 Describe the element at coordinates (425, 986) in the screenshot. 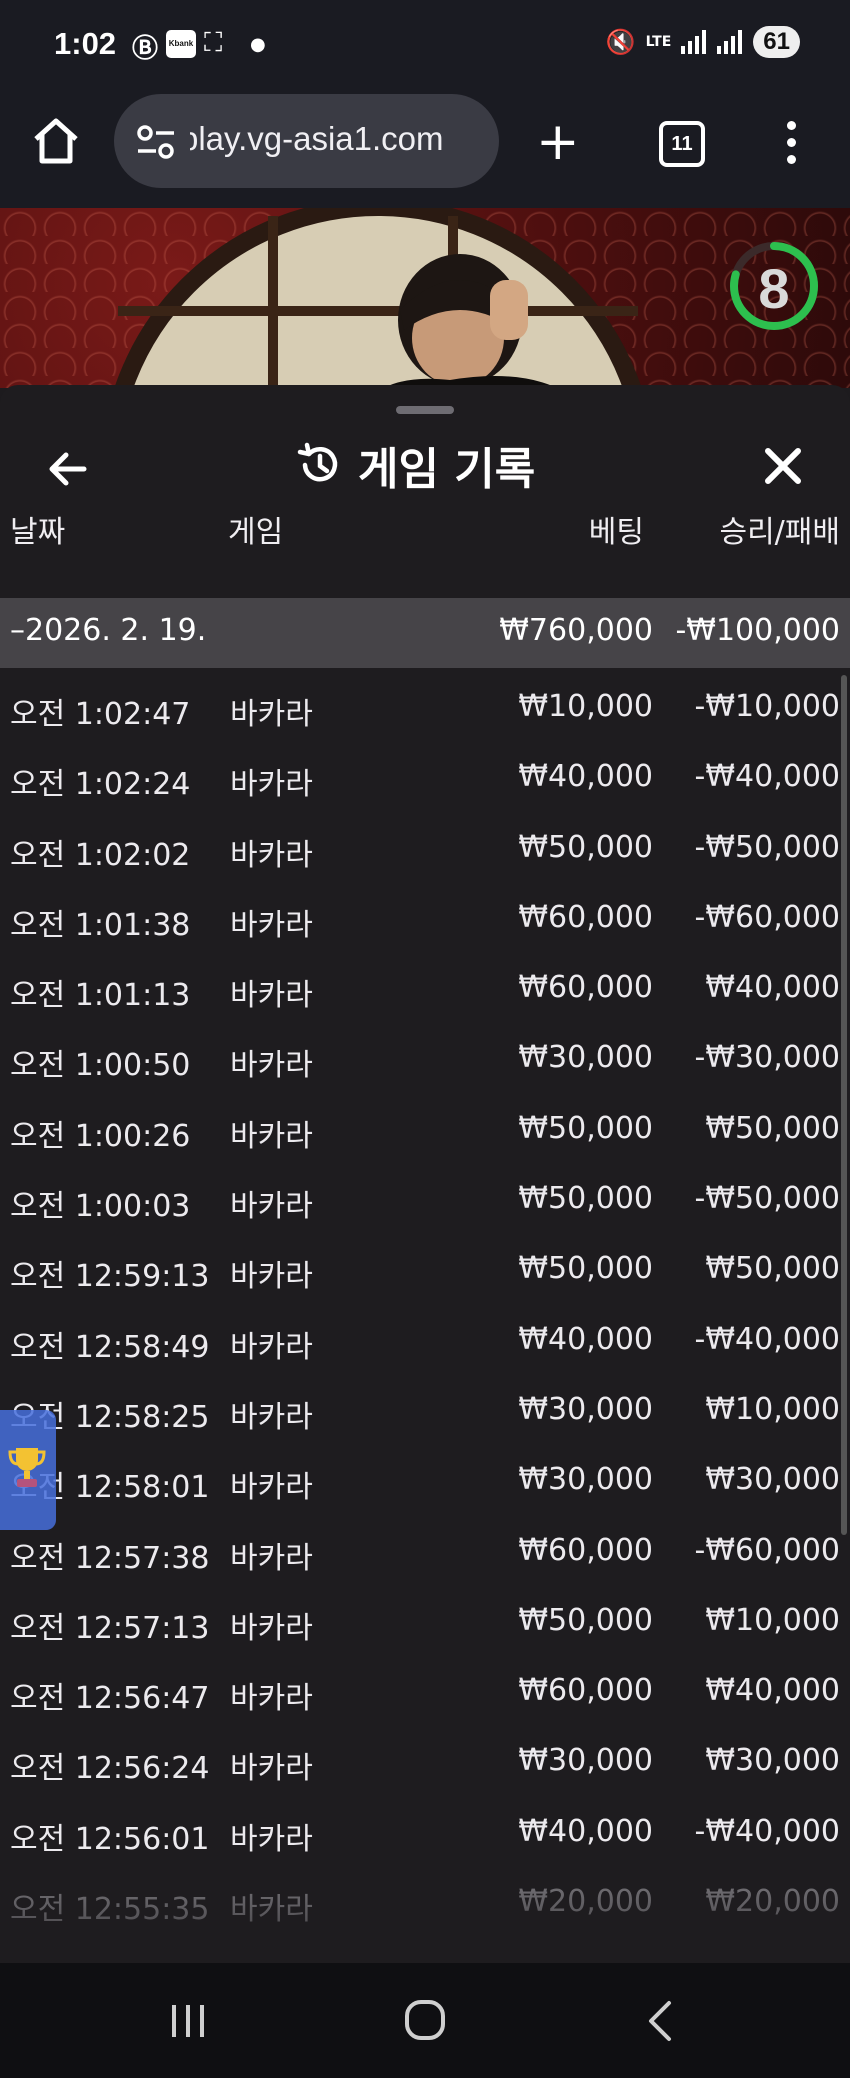

I see `history-row: 오전 1:01:13 바카라 ₩60,000 ₩40,000` at that location.